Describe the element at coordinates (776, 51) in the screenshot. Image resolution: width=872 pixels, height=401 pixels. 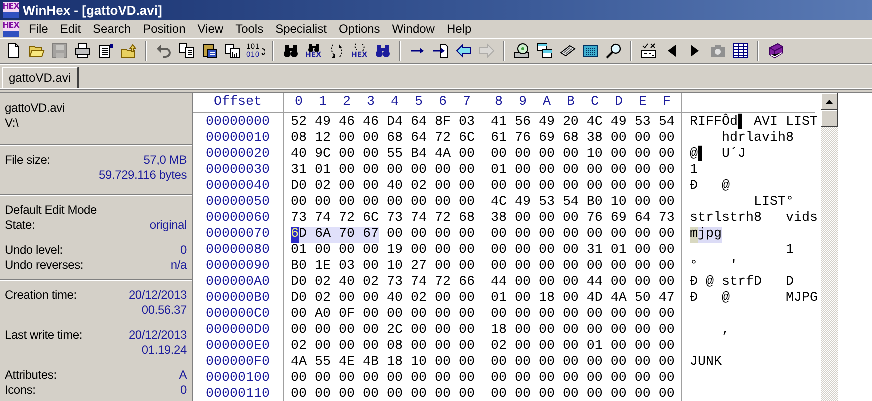
I see `book-icon` at that location.